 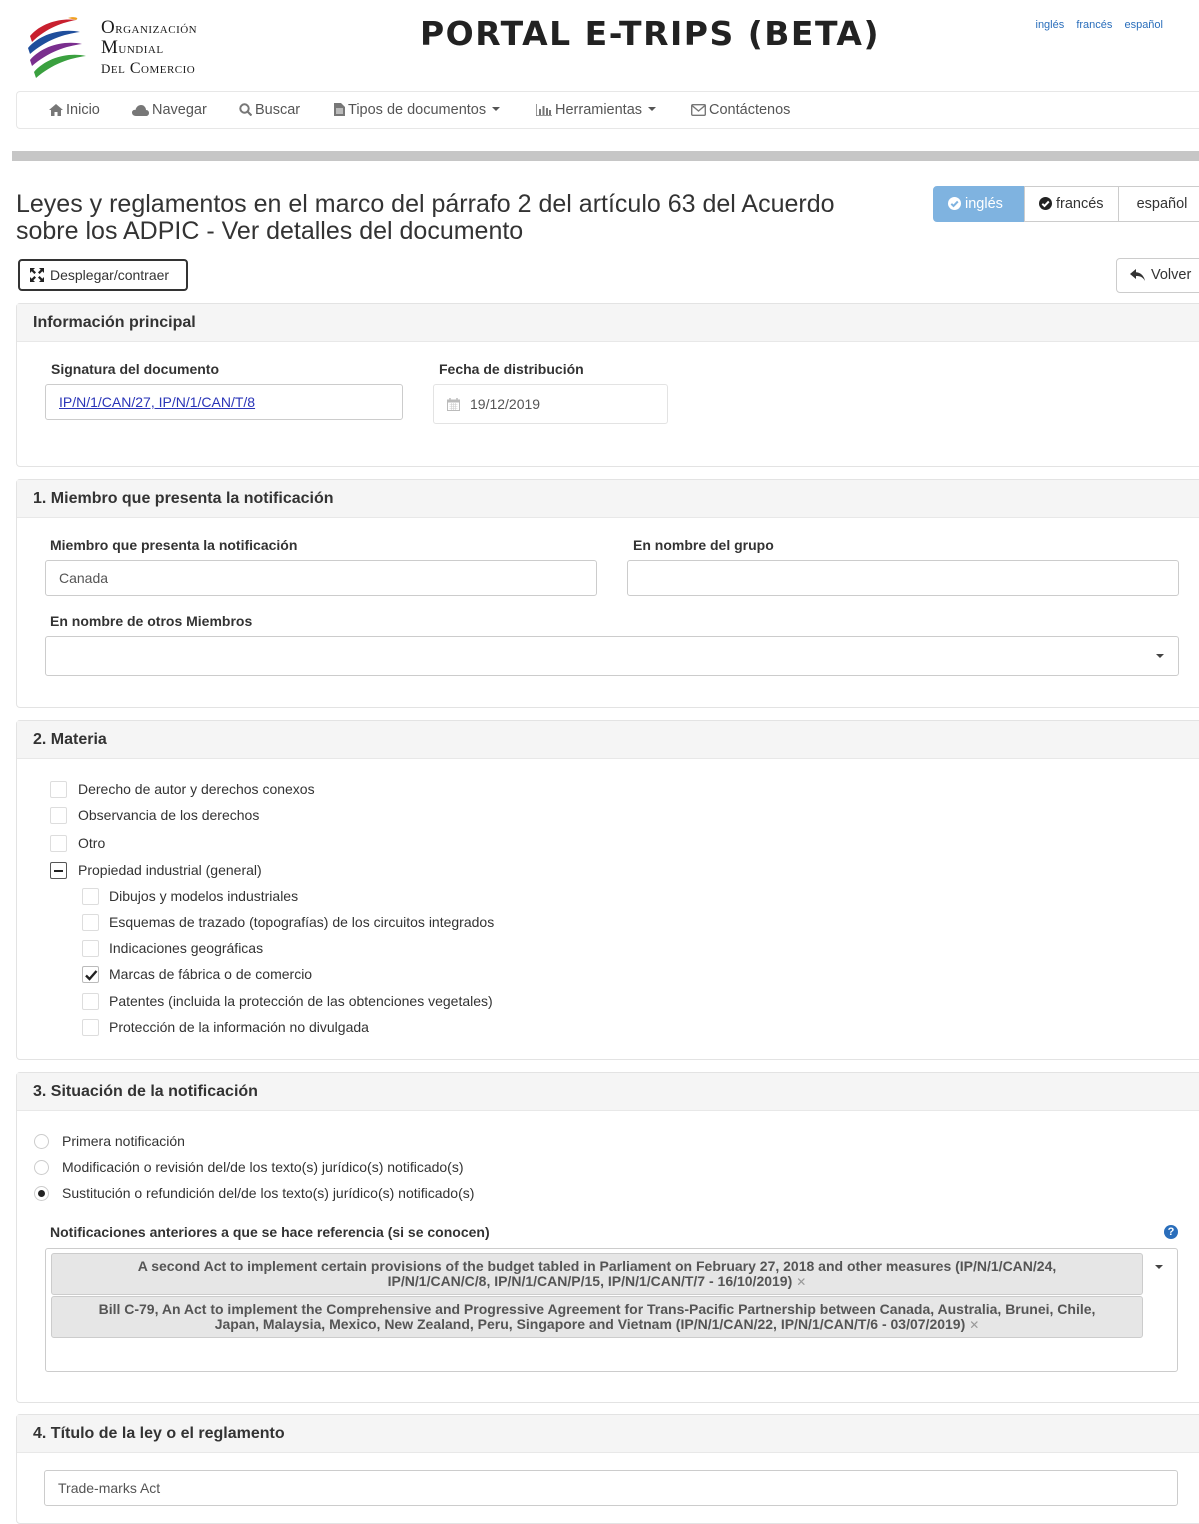 What do you see at coordinates (90, 922) in the screenshot?
I see `subject-checkbox-layout-designs` at bounding box center [90, 922].